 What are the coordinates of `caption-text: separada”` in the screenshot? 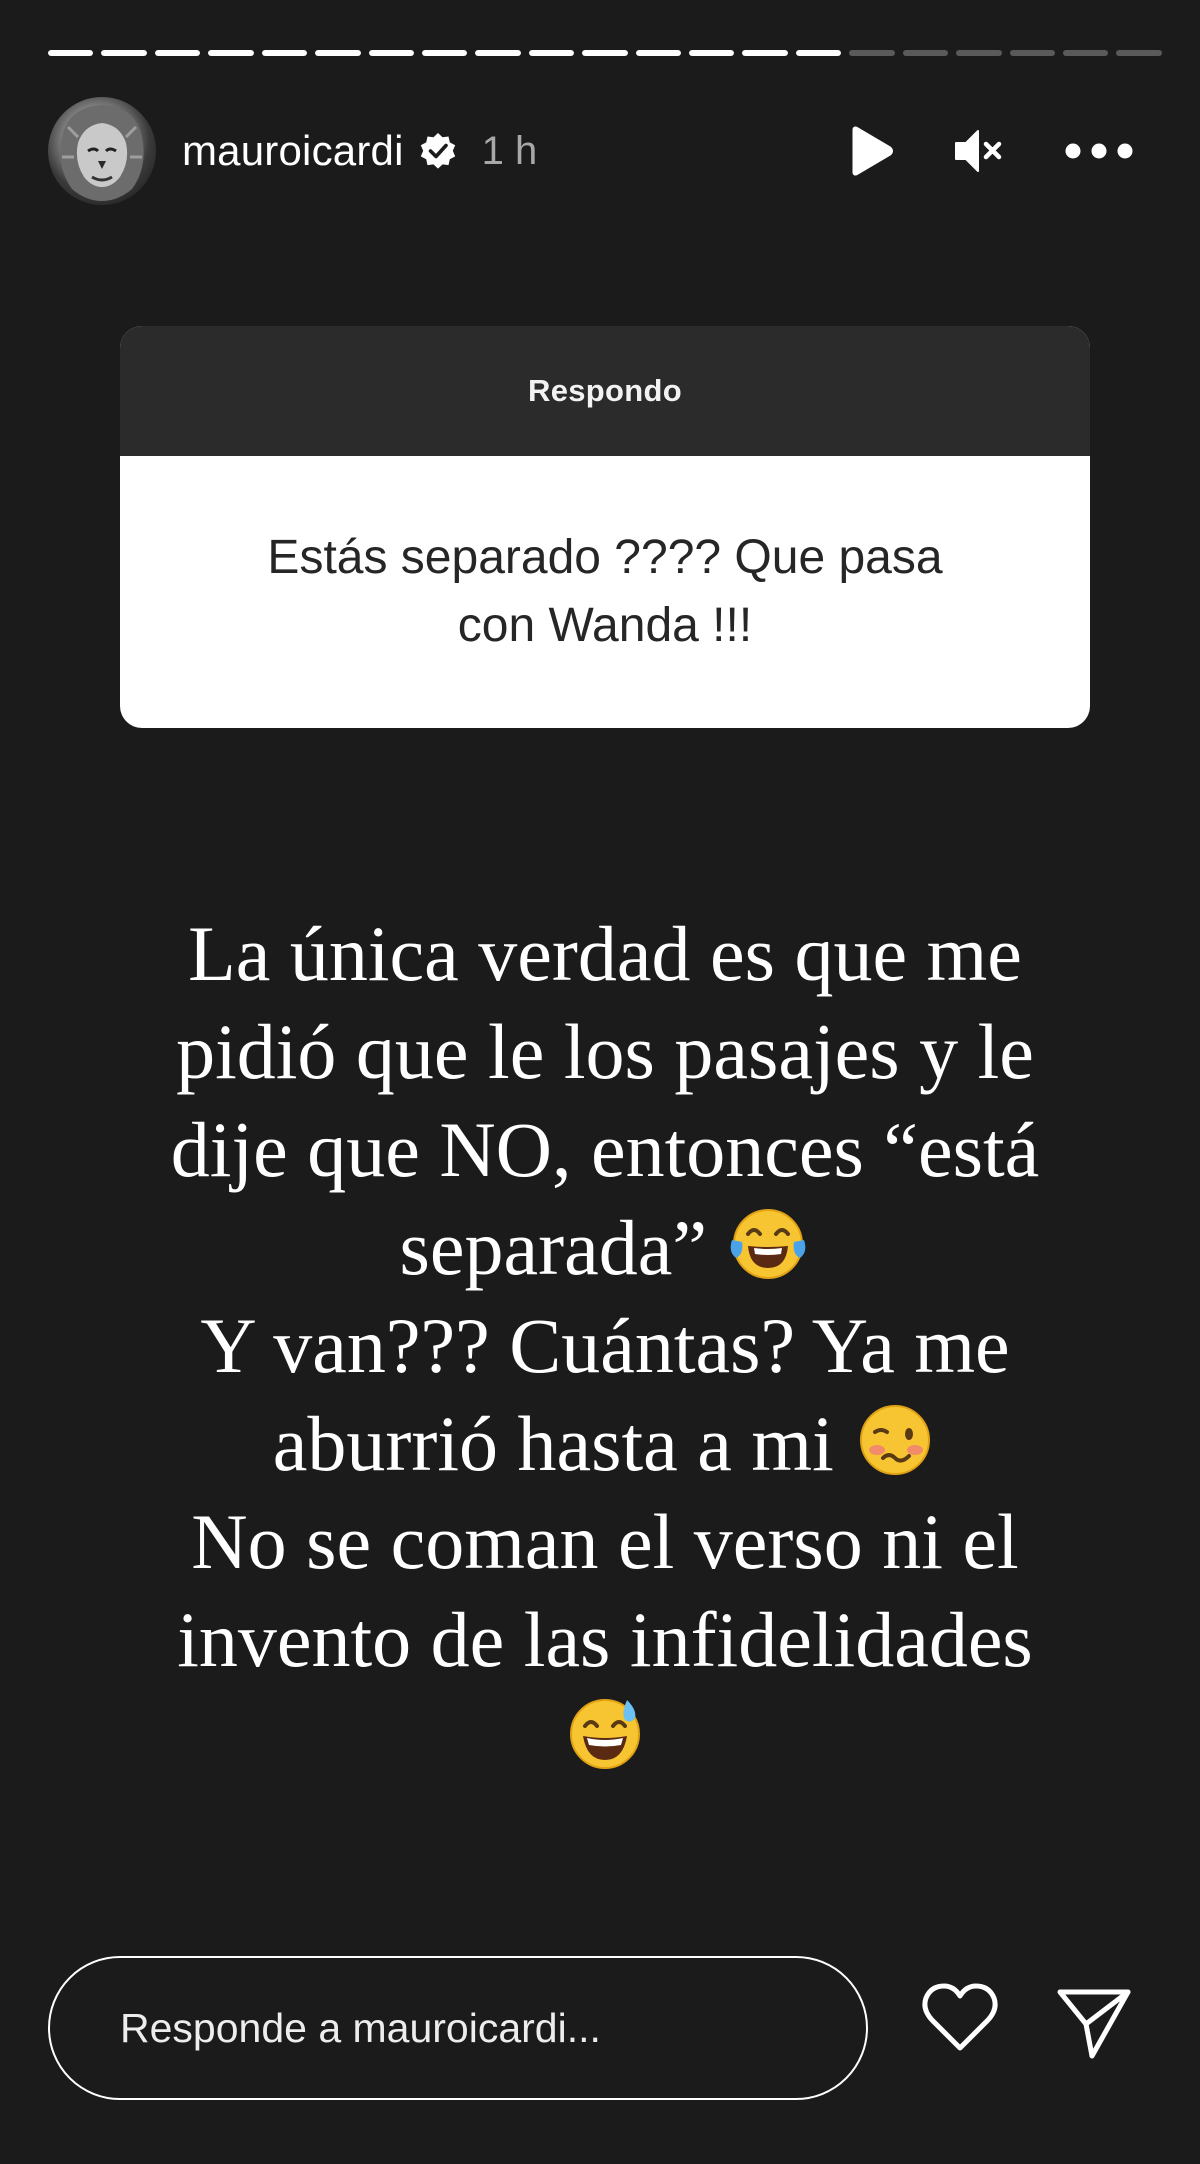 It's located at (553, 1247).